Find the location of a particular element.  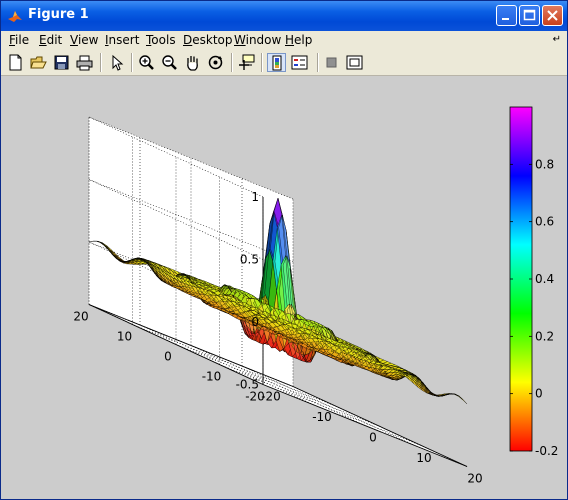

menu-desktop: Desktop is located at coordinates (208, 40).